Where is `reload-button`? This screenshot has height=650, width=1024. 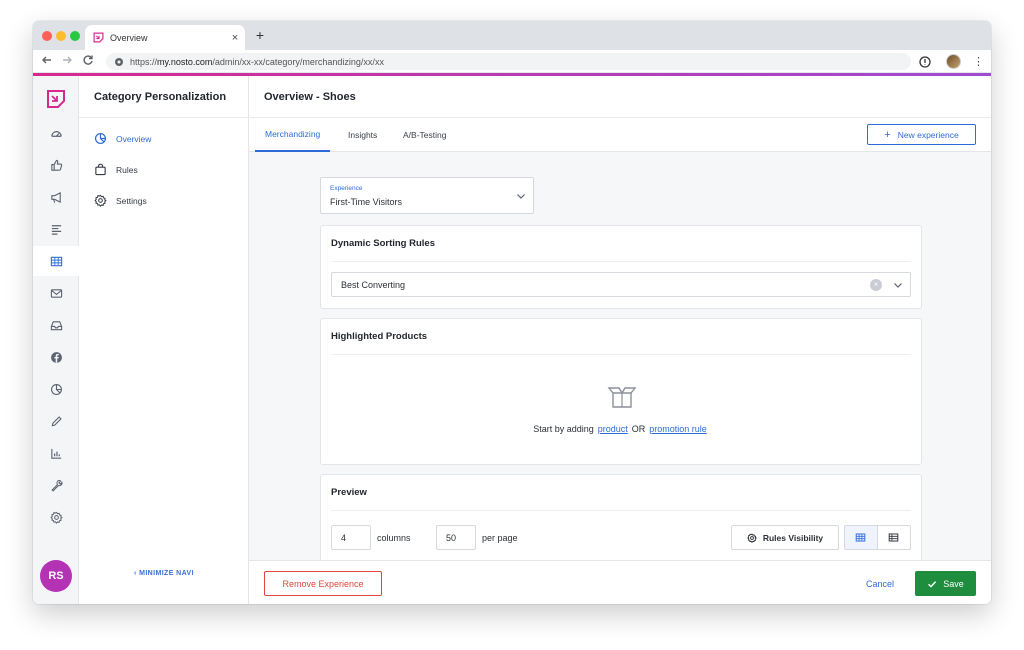
reload-button is located at coordinates (89, 61).